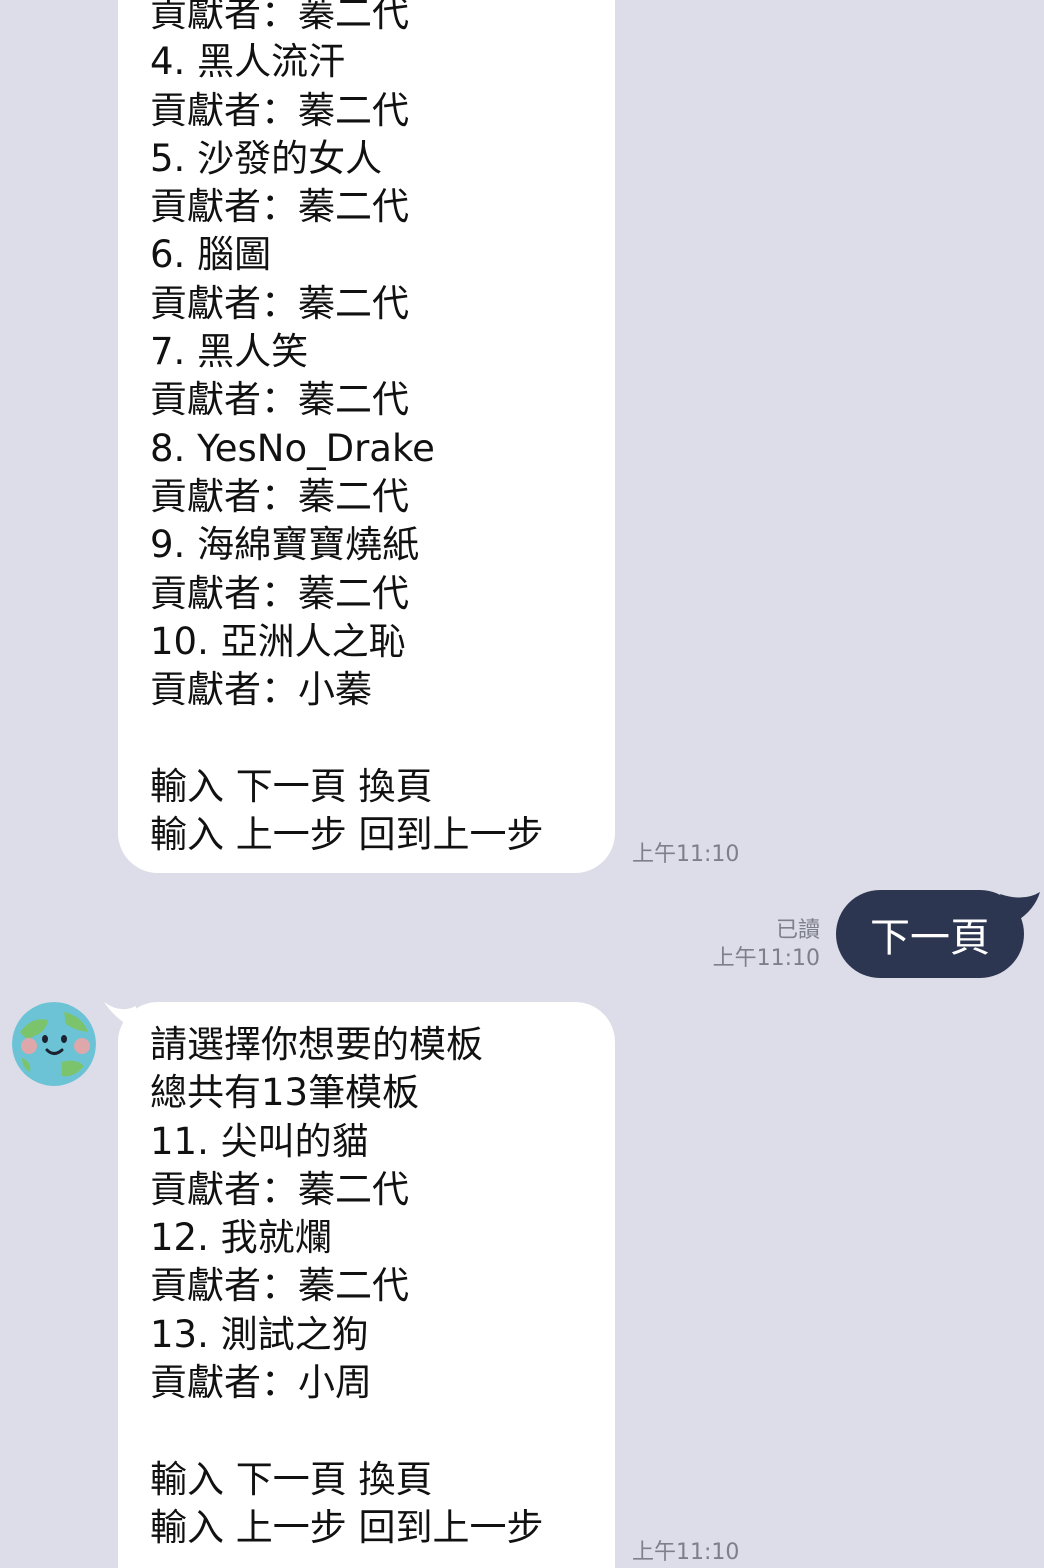  What do you see at coordinates (278, 641) in the screenshot?
I see `message-line: 10. 亞洲人之恥` at bounding box center [278, 641].